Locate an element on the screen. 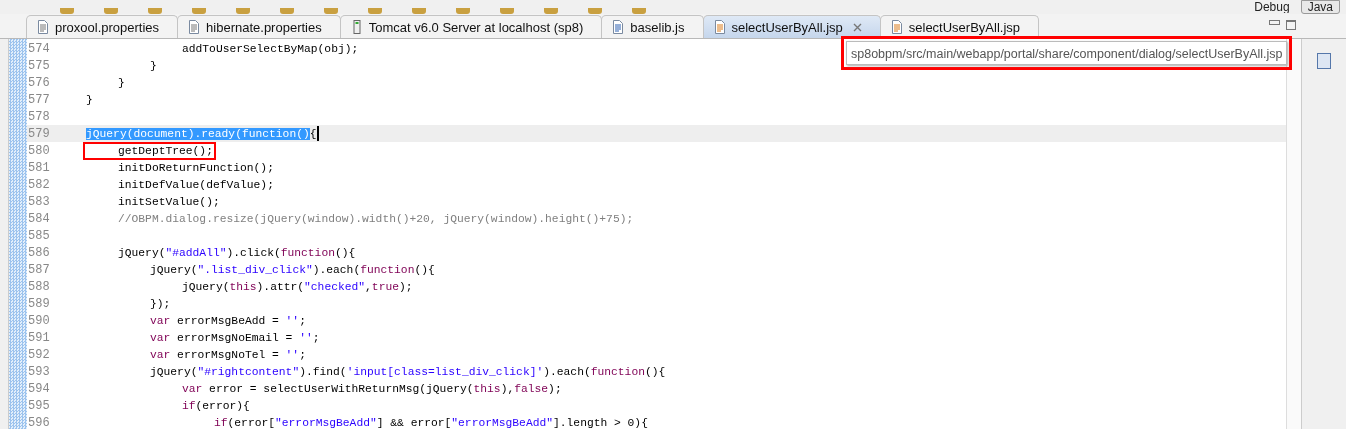 The width and height of the screenshot is (1346, 429). code-text: (error){ is located at coordinates (222, 405).